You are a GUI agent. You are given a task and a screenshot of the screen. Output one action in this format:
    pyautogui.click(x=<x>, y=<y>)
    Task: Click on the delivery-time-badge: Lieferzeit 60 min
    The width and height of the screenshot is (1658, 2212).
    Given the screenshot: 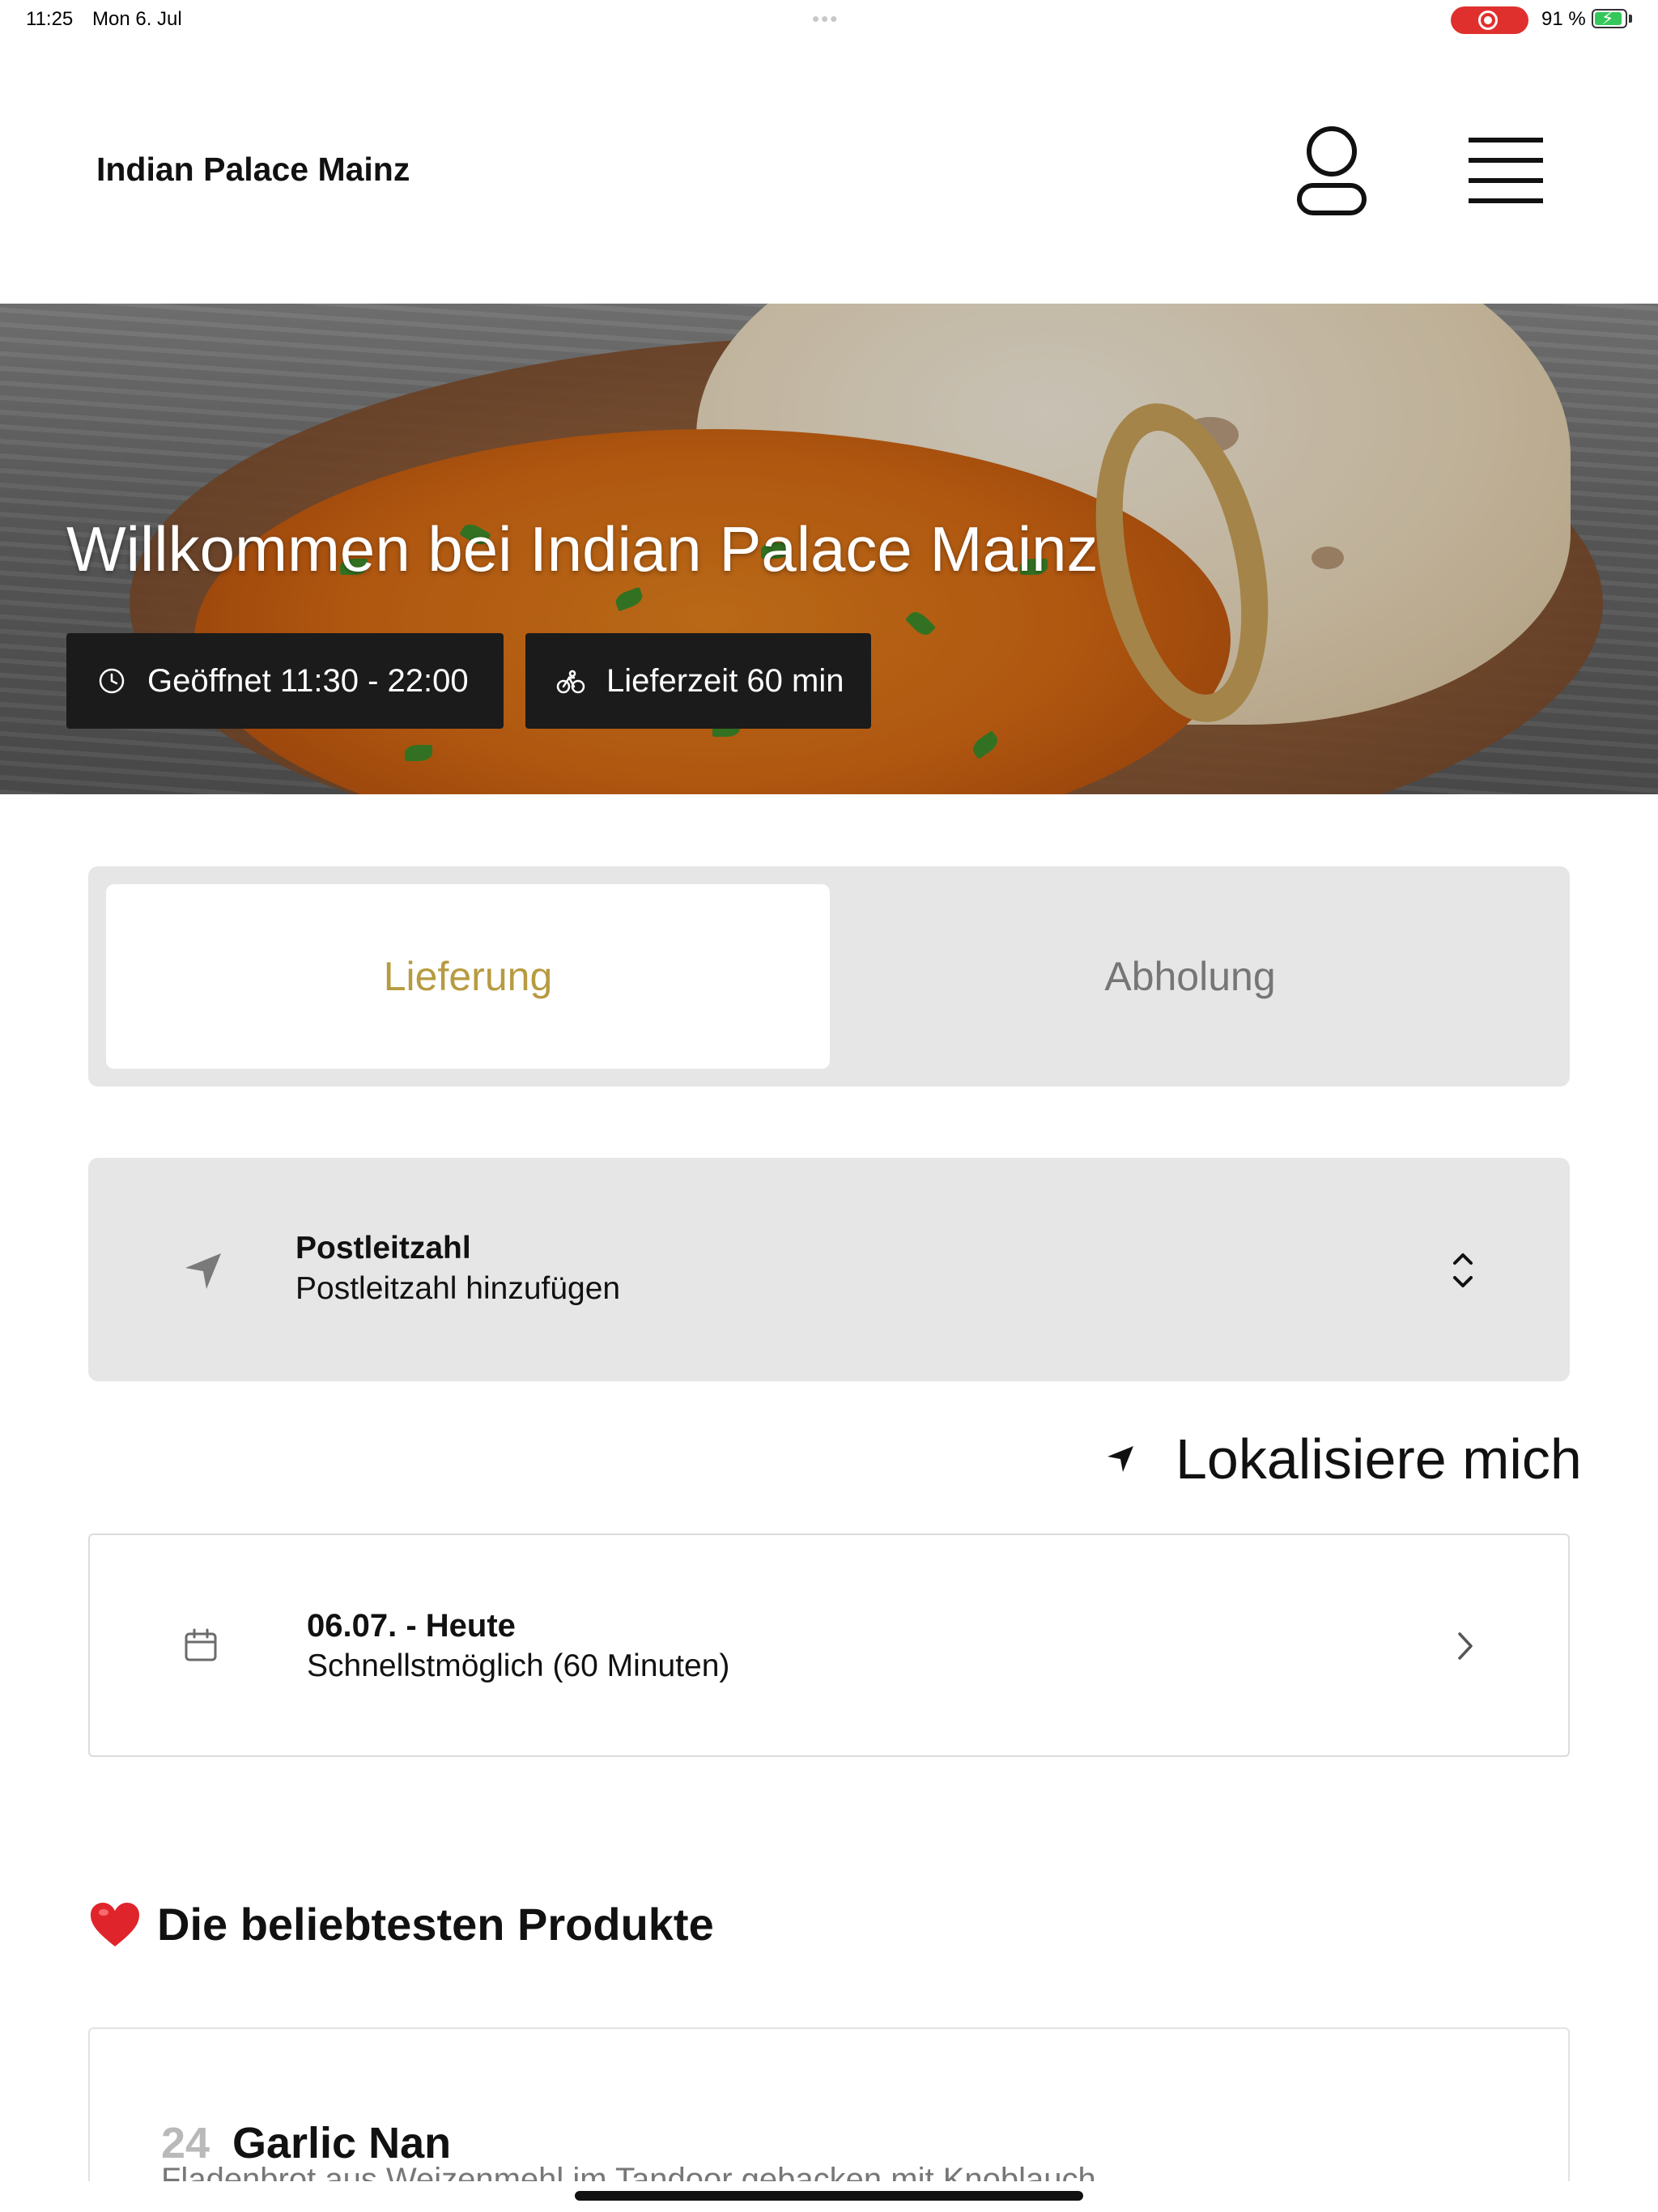 What is the action you would take?
    pyautogui.click(x=698, y=681)
    